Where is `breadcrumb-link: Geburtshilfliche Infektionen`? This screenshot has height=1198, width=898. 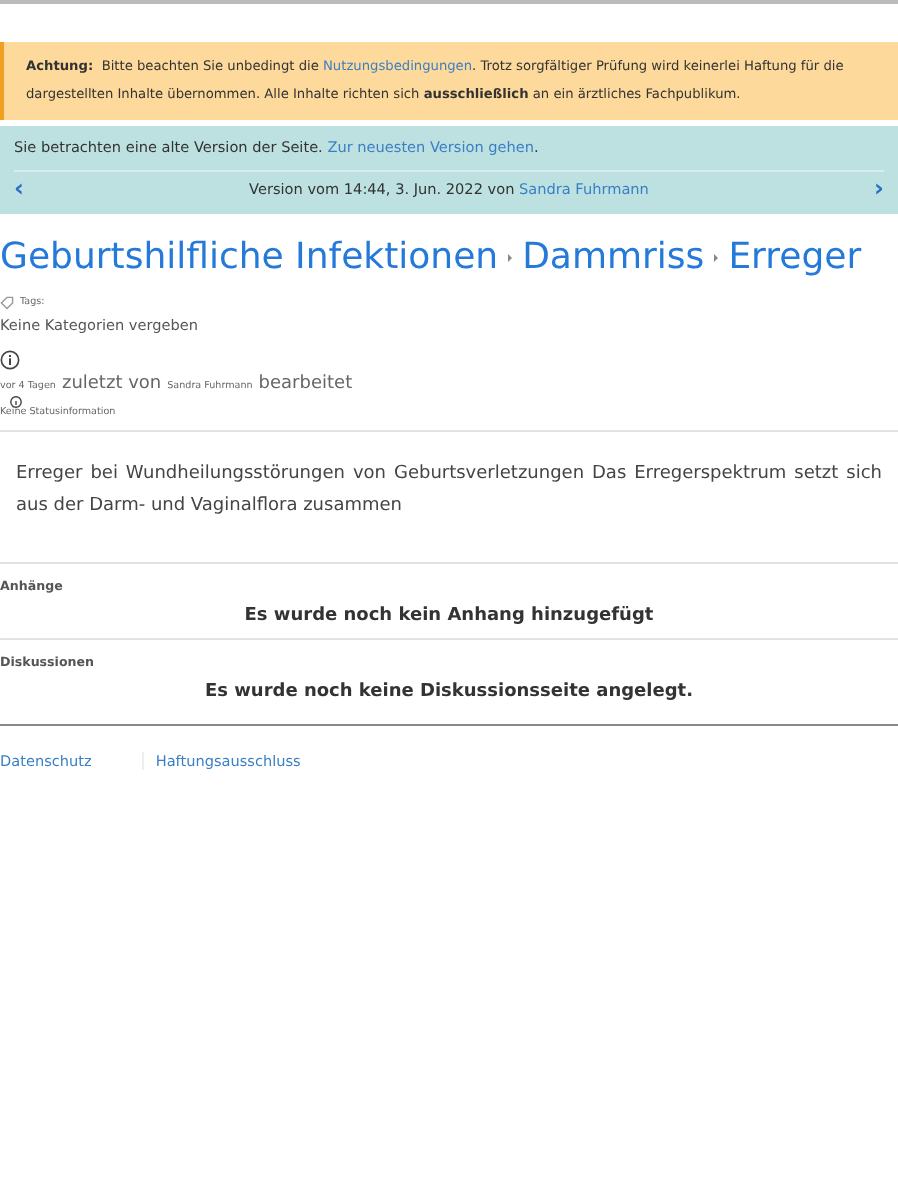
breadcrumb-link: Geburtshilfliche Infektionen is located at coordinates (249, 257).